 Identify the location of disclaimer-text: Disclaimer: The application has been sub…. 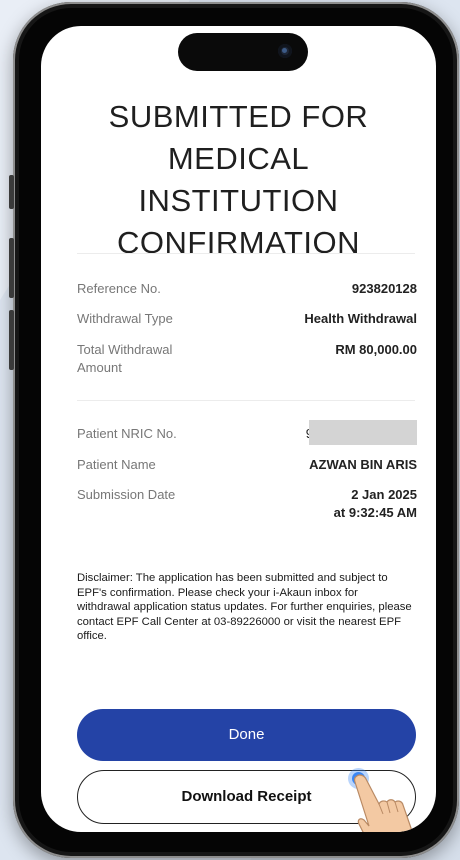
(244, 607).